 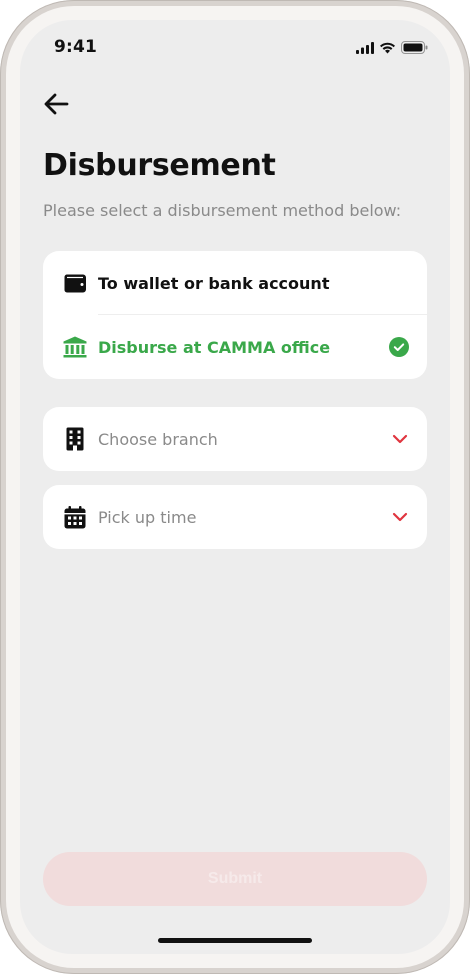 What do you see at coordinates (75, 283) in the screenshot?
I see `wallet-icon` at bounding box center [75, 283].